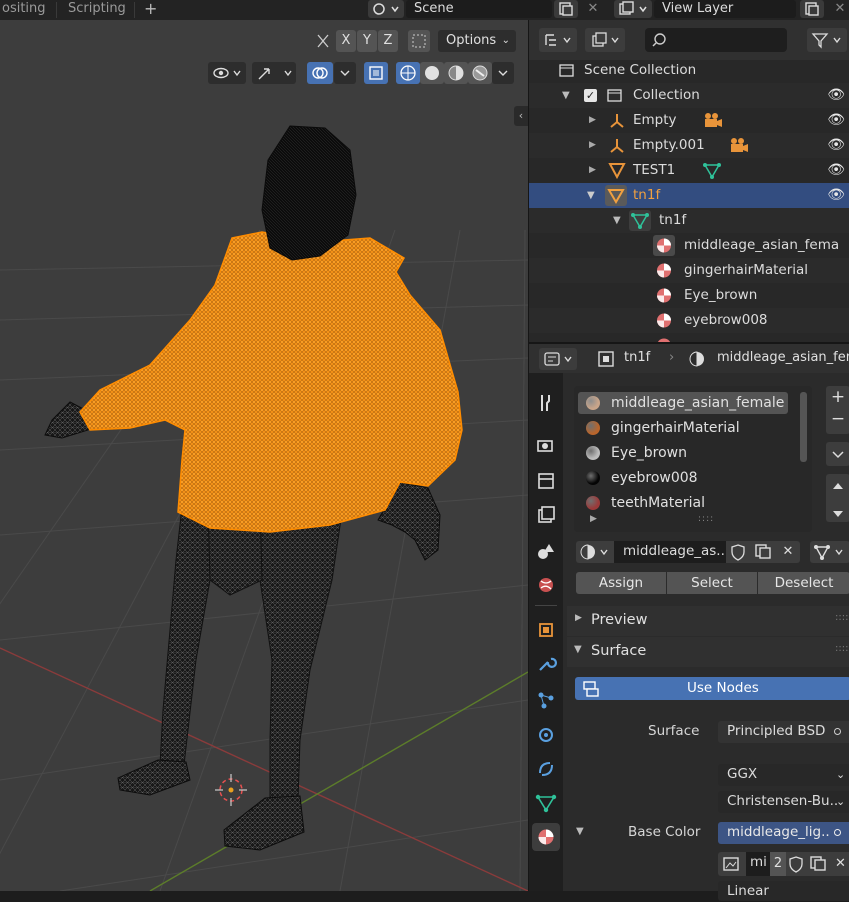 Image resolution: width=849 pixels, height=902 pixels. Describe the element at coordinates (27, 10) in the screenshot. I see `workspace-tab-compositing: ositing` at that location.